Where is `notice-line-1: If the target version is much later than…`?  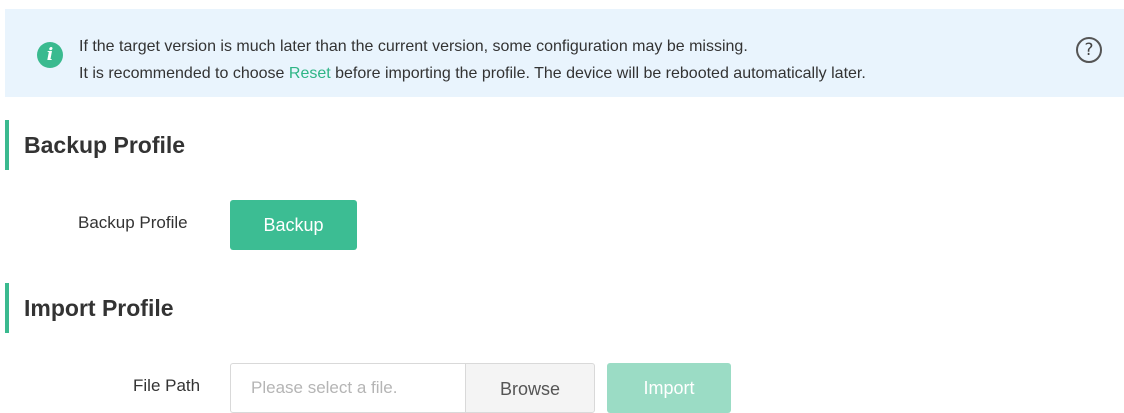
notice-line-1: If the target version is much later than… is located at coordinates (413, 46).